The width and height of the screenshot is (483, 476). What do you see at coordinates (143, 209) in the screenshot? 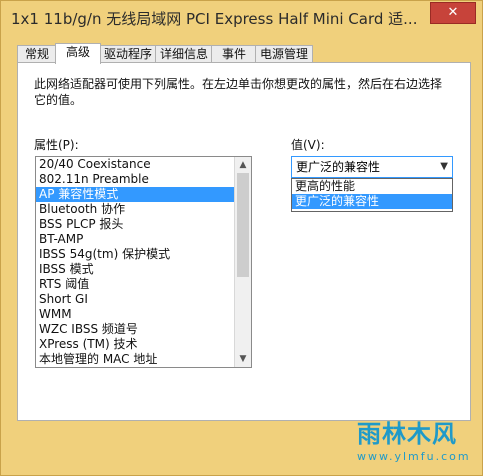
I see `list-item: Bluetooth 协作` at bounding box center [143, 209].